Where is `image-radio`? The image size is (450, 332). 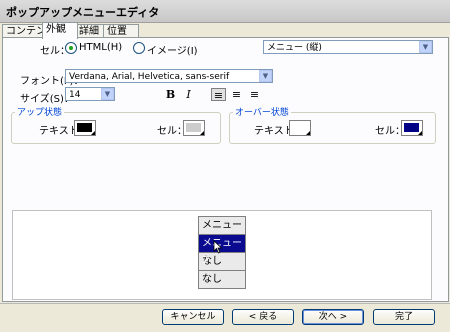
image-radio is located at coordinates (139, 48).